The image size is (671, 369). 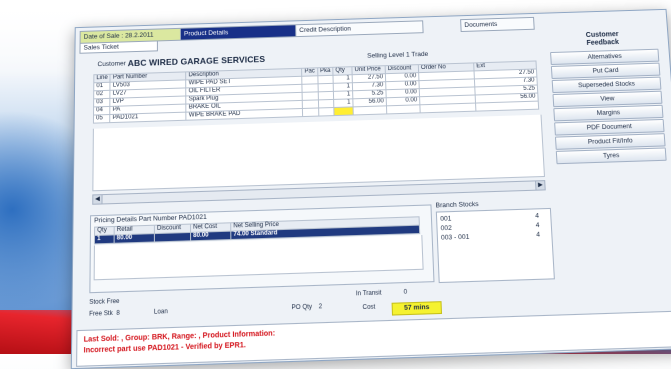 What do you see at coordinates (343, 111) in the screenshot?
I see `qty-cell` at bounding box center [343, 111].